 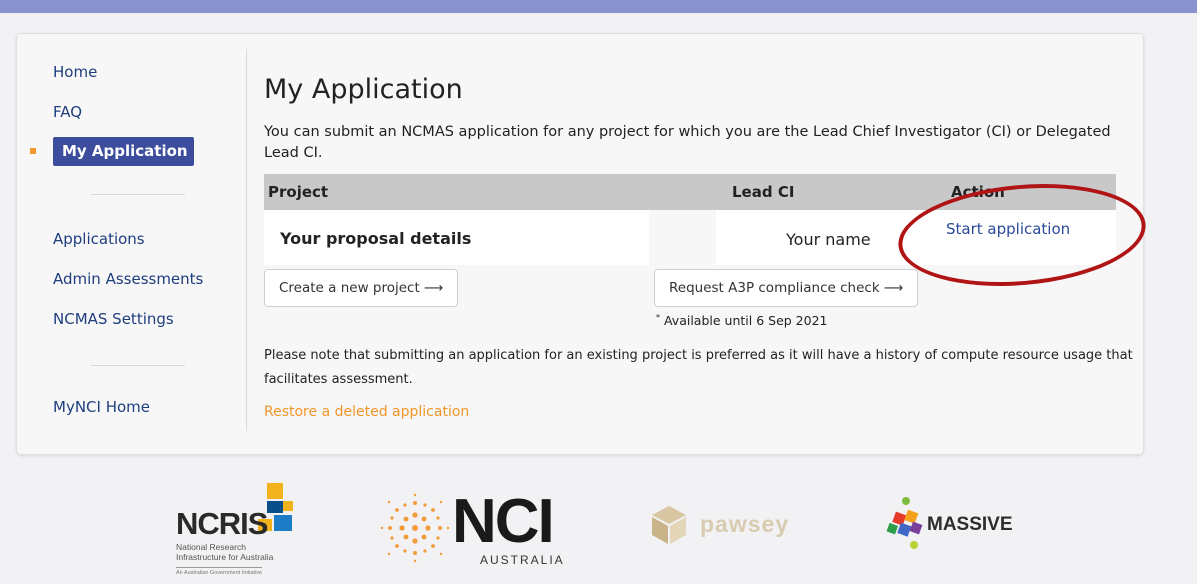 What do you see at coordinates (741, 320) in the screenshot?
I see `footnote: * Available until 6 Sep 2021` at bounding box center [741, 320].